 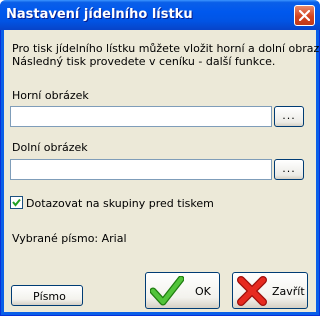 What do you see at coordinates (2, 171) in the screenshot?
I see `window-border-left` at bounding box center [2, 171].